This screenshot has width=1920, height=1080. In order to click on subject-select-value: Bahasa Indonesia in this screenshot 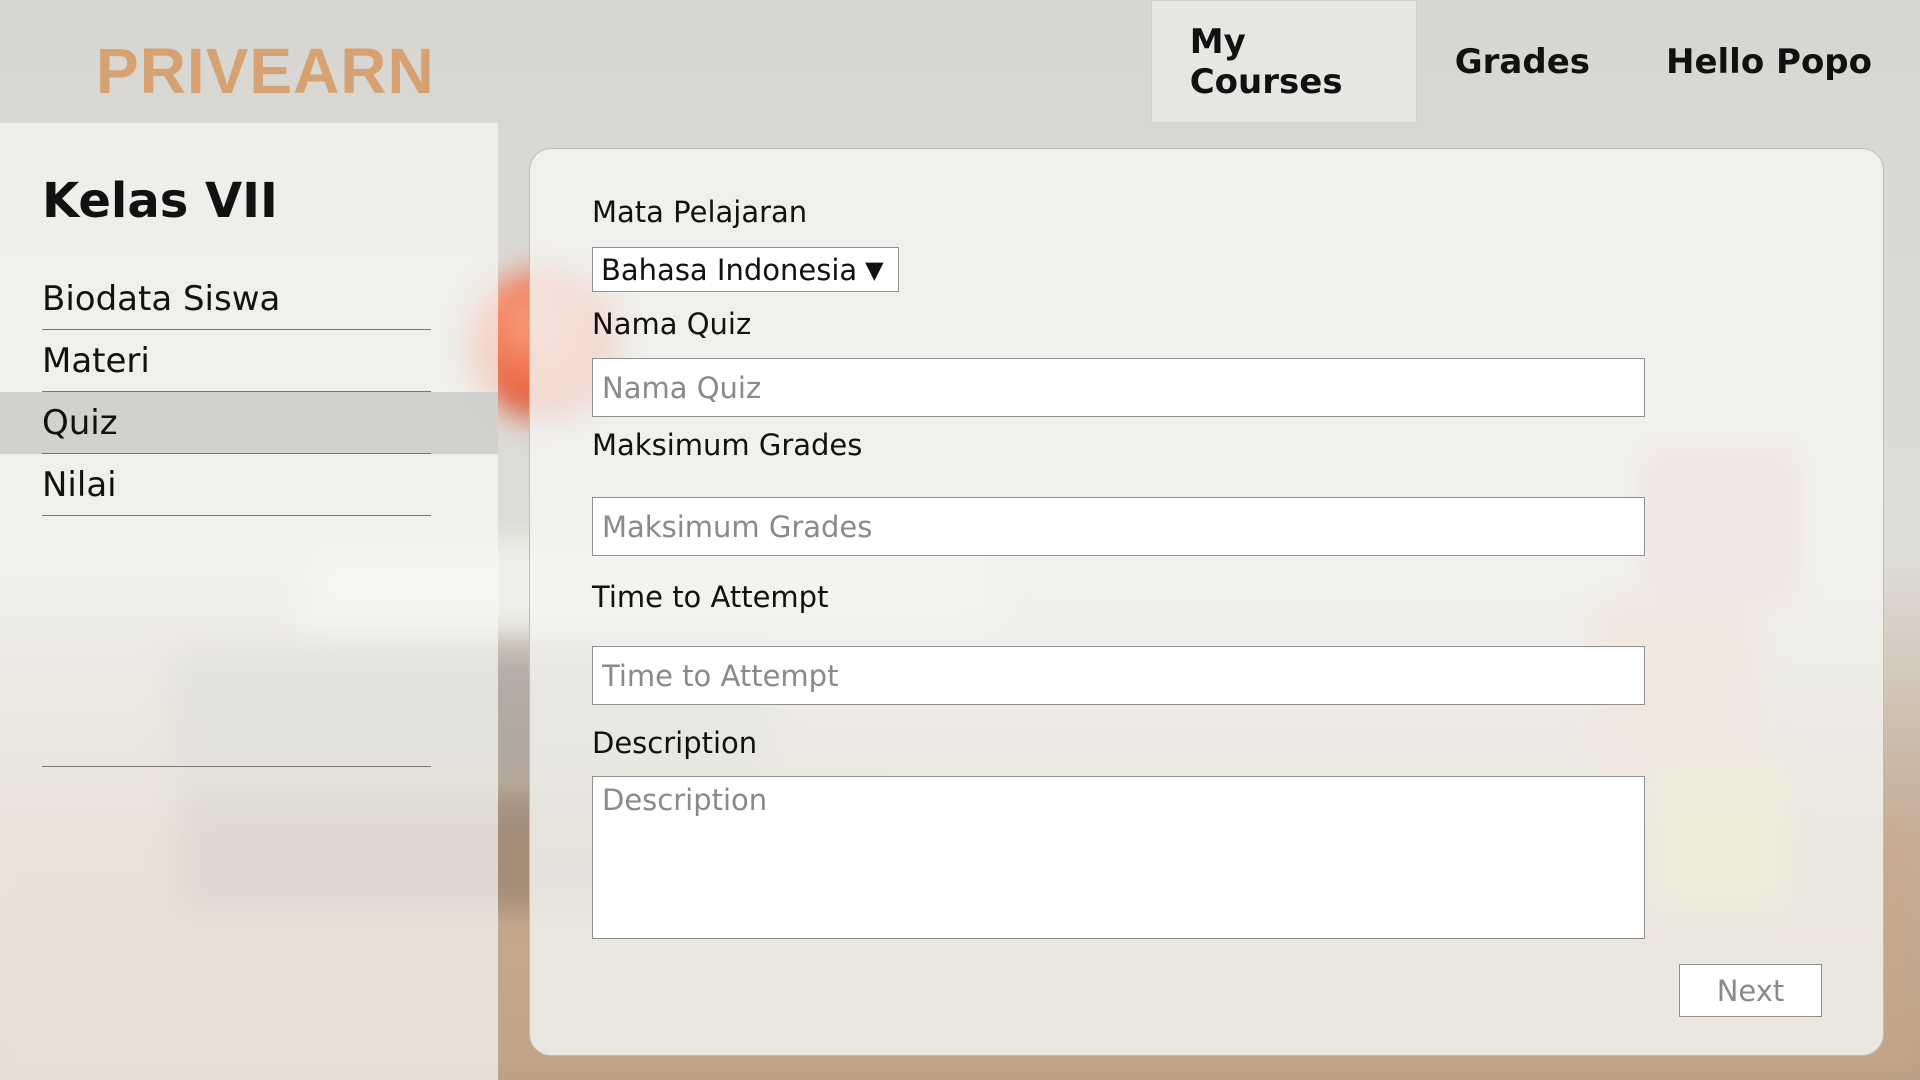, I will do `click(729, 269)`.